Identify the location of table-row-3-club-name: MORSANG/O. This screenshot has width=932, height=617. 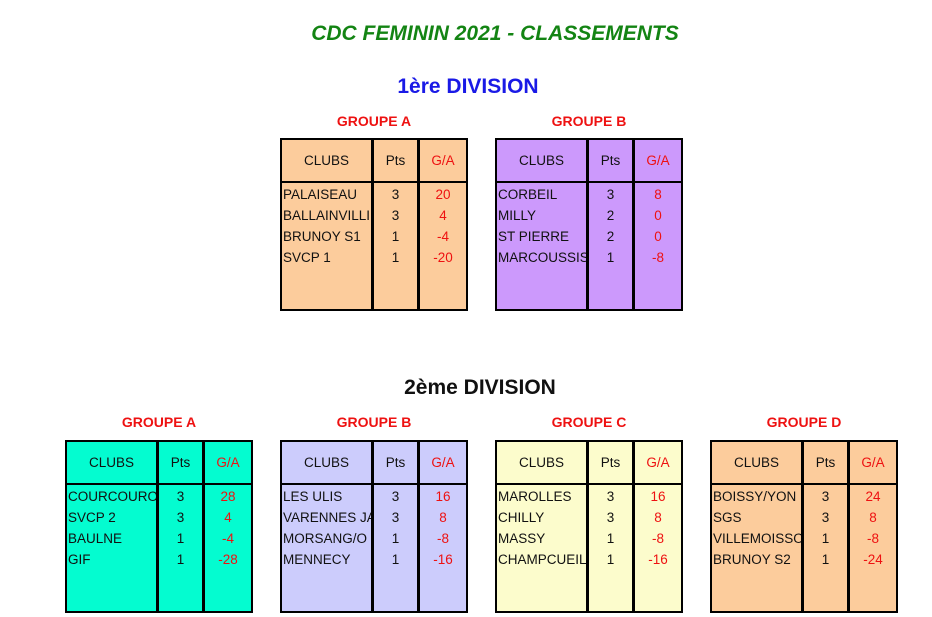
(325, 538).